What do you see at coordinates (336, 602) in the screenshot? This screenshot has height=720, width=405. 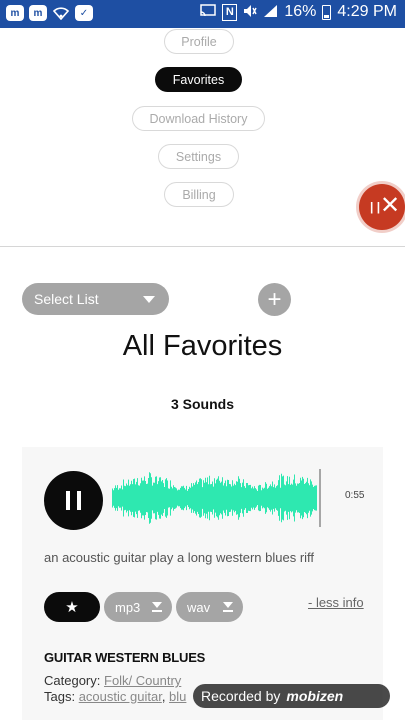 I see `less-info-link: - less info` at bounding box center [336, 602].